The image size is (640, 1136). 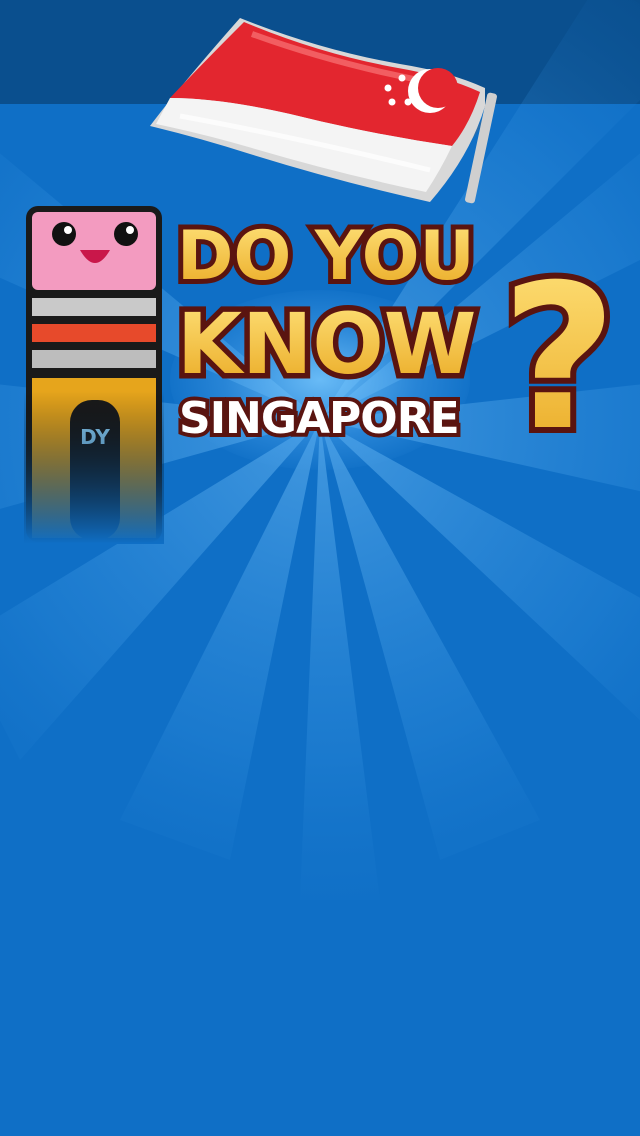 I want to click on singapore-flag-icon, so click(x=323, y=111).